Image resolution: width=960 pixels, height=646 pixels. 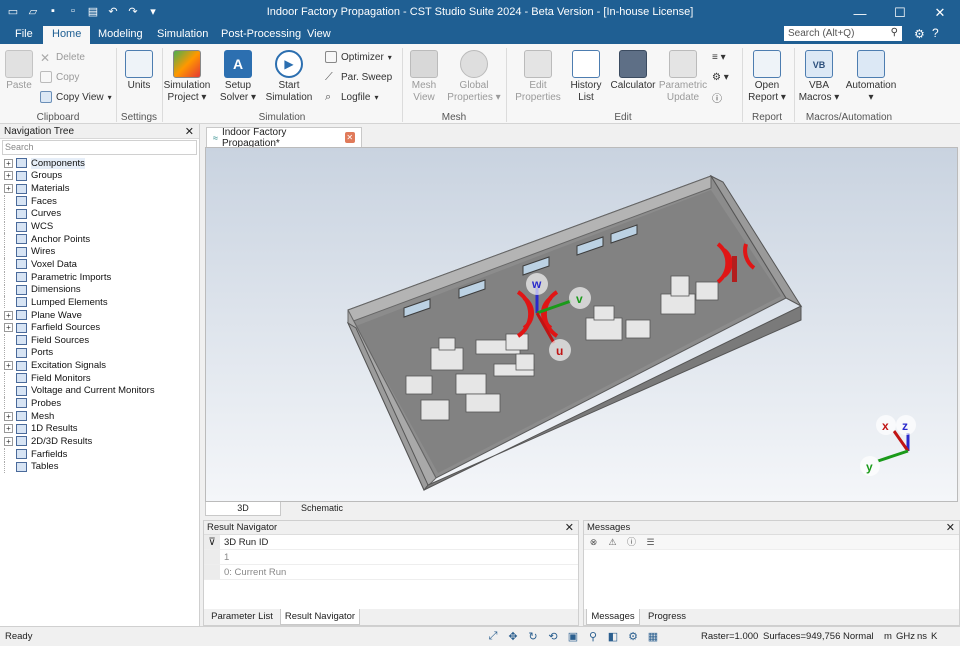 I want to click on copy-button: Copy, so click(x=59, y=77).